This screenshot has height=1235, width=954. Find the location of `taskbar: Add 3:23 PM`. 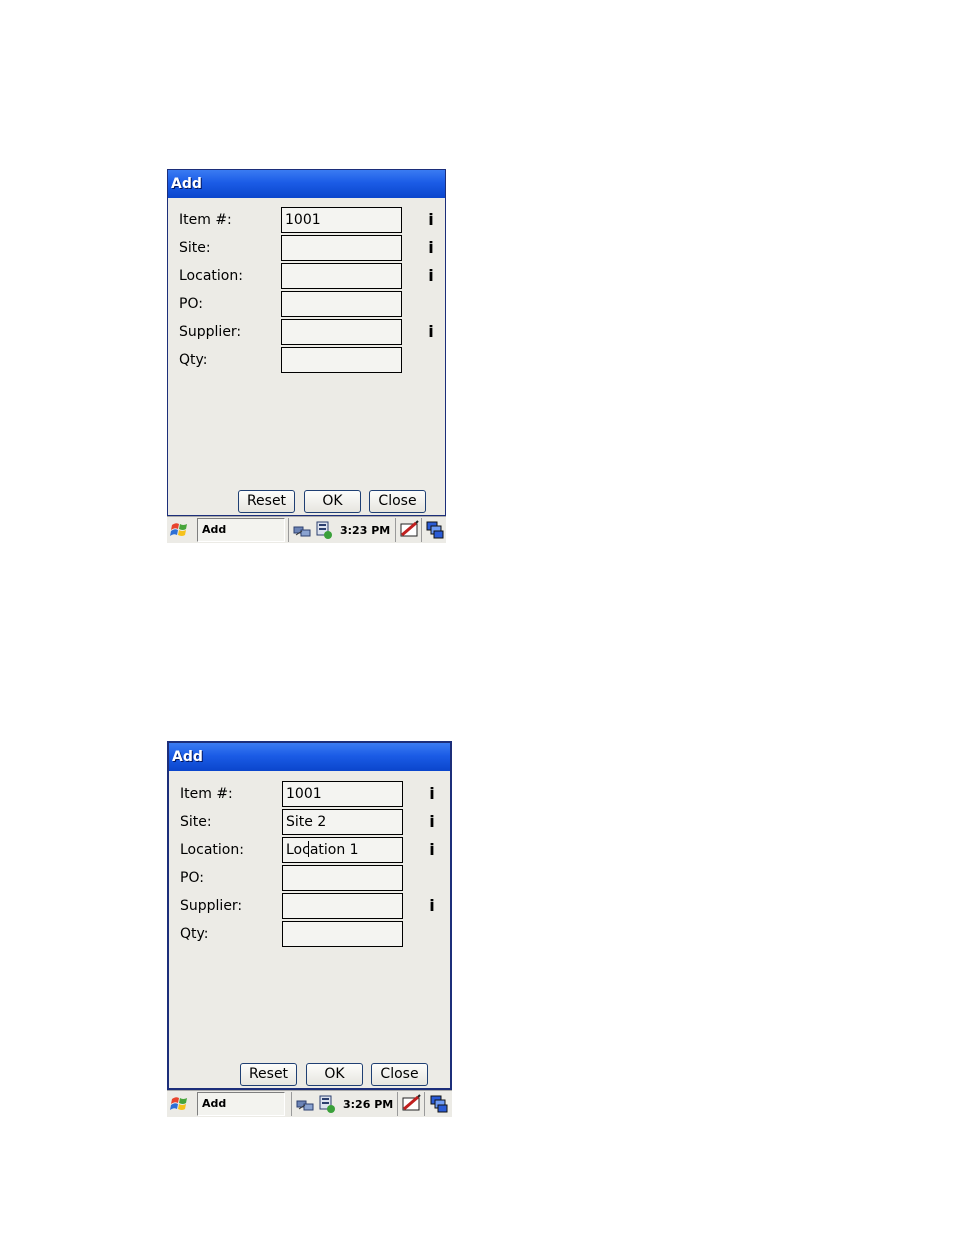

taskbar: Add 3:23 PM is located at coordinates (306, 529).